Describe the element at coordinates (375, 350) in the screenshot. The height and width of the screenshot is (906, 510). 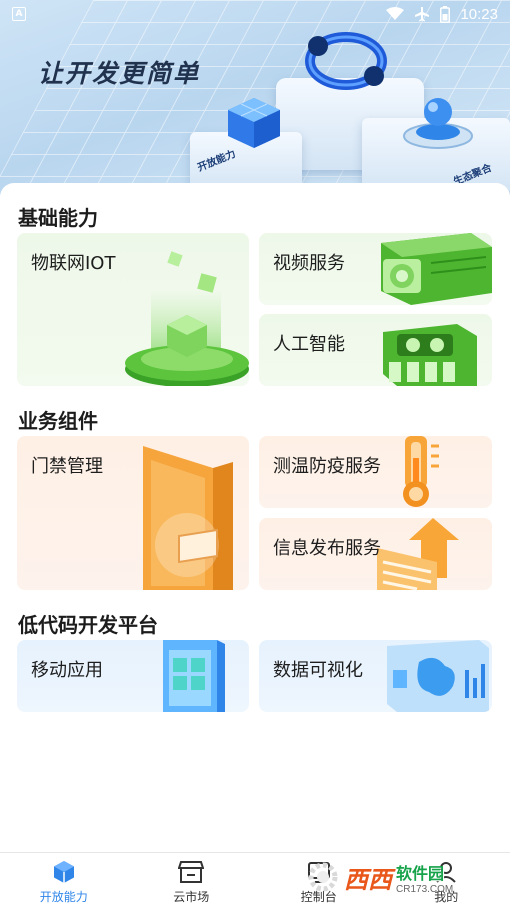
I see `card-ai: 人工智能` at that location.